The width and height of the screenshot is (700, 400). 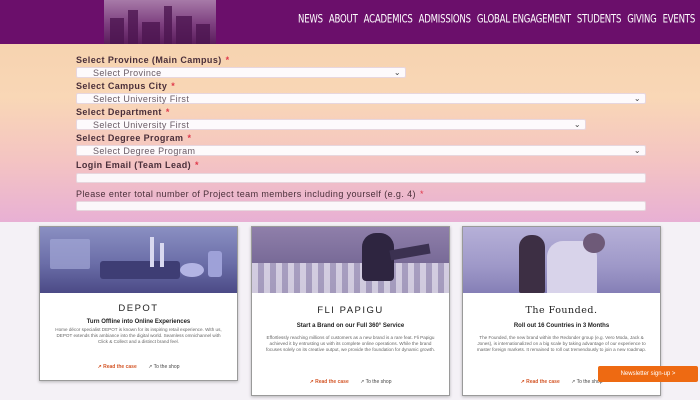 I want to click on nav-news: NEWS, so click(x=310, y=19).